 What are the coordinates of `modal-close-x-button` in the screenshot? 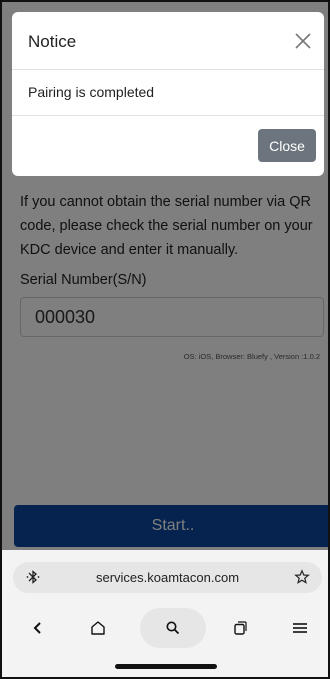 It's located at (303, 41).